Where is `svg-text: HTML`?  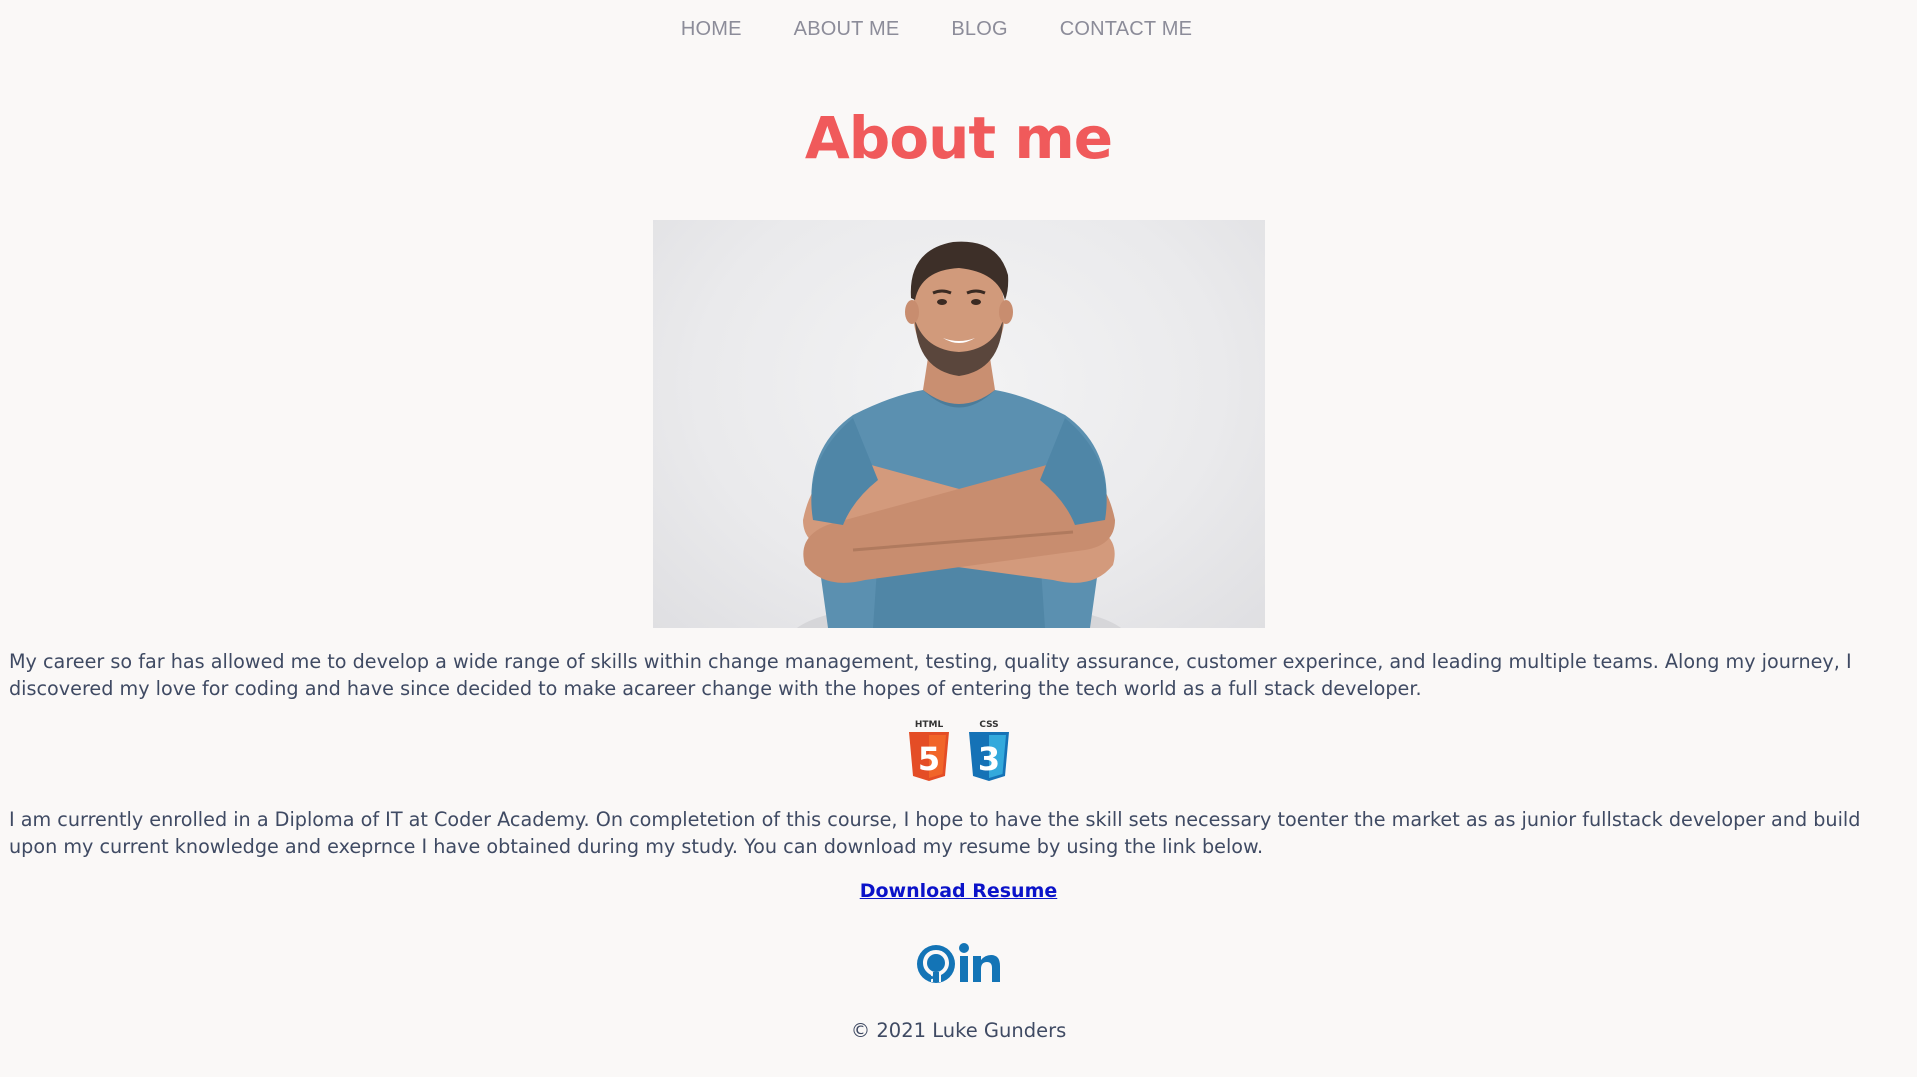
svg-text: HTML is located at coordinates (928, 725).